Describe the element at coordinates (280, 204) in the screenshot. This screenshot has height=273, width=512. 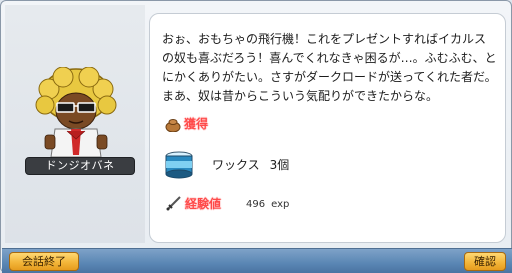
I see `exp-unit: exp` at that location.